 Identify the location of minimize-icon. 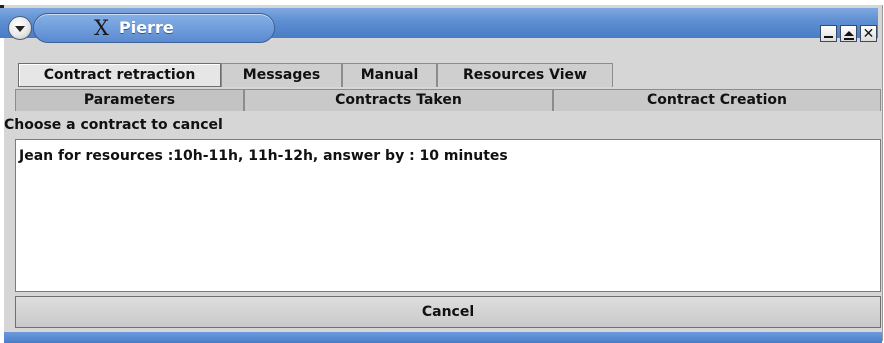
(828, 37).